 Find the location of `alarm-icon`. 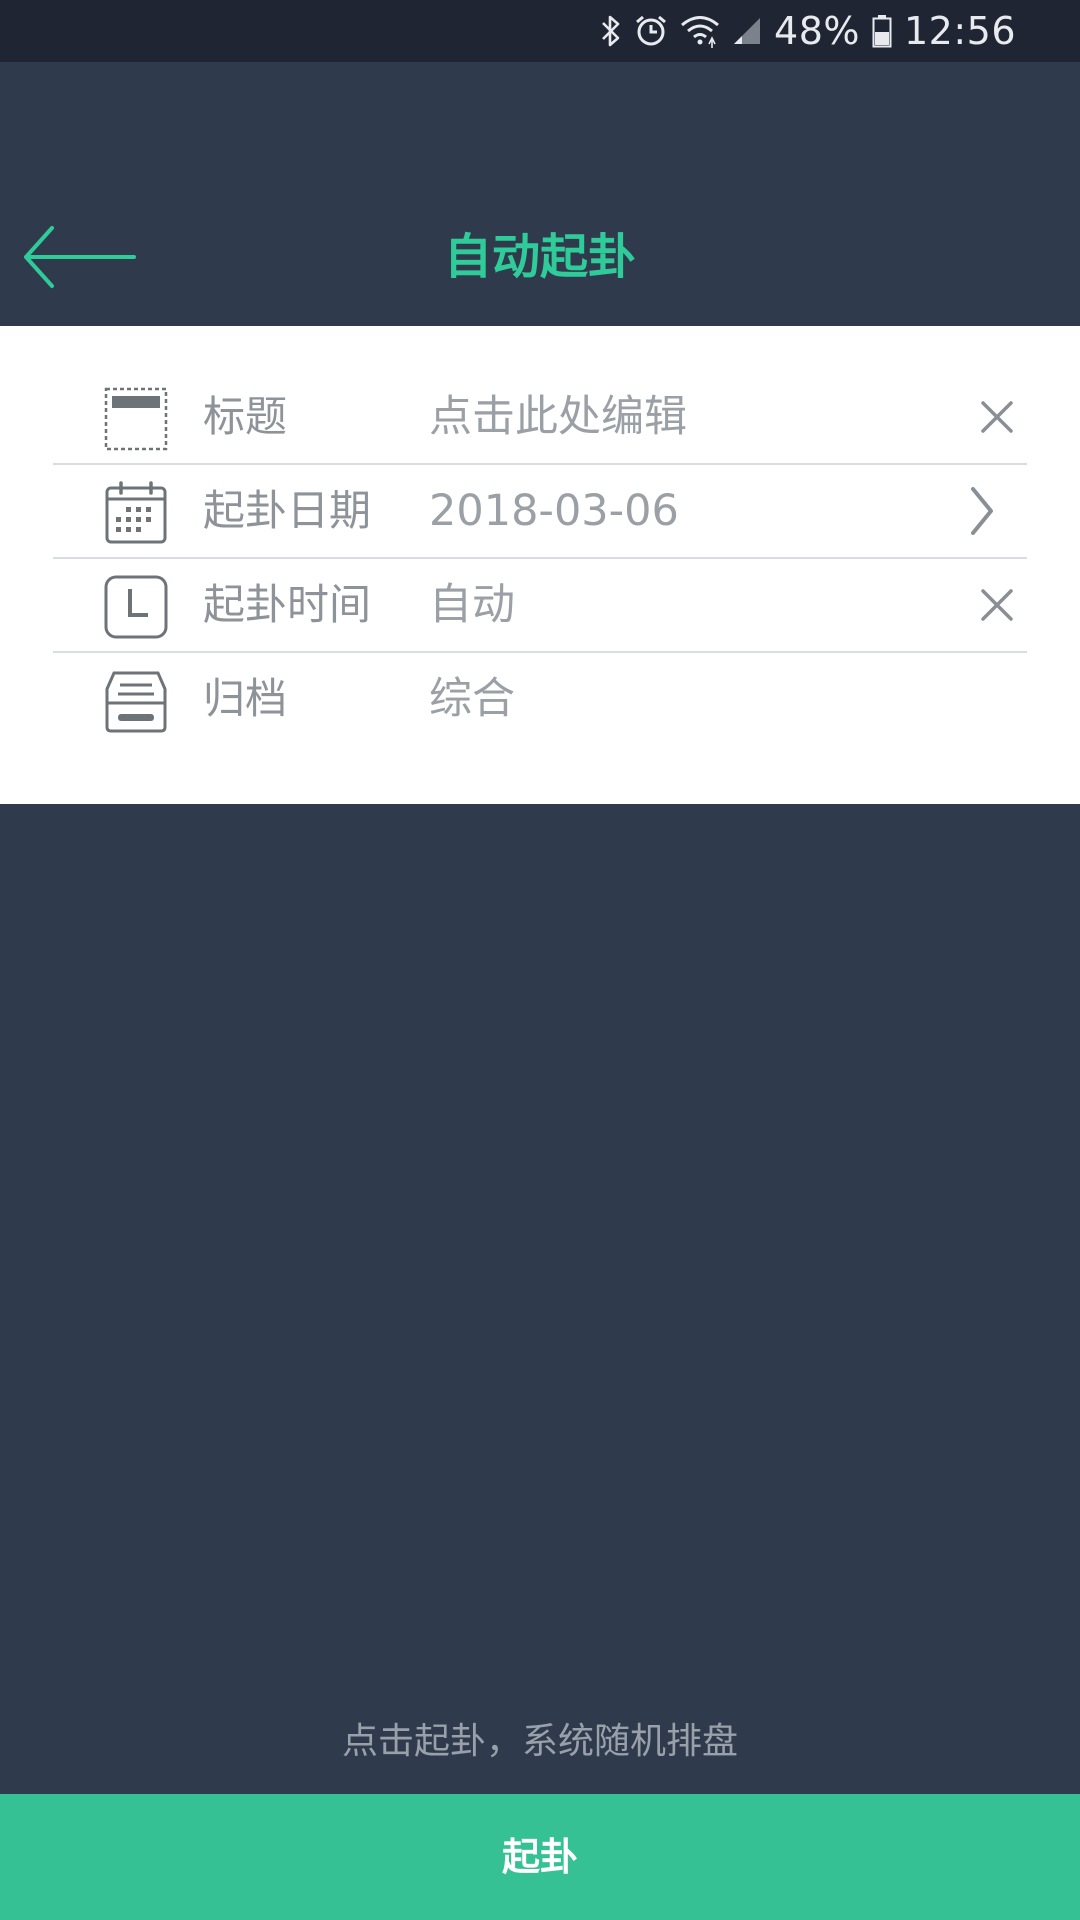

alarm-icon is located at coordinates (651, 31).